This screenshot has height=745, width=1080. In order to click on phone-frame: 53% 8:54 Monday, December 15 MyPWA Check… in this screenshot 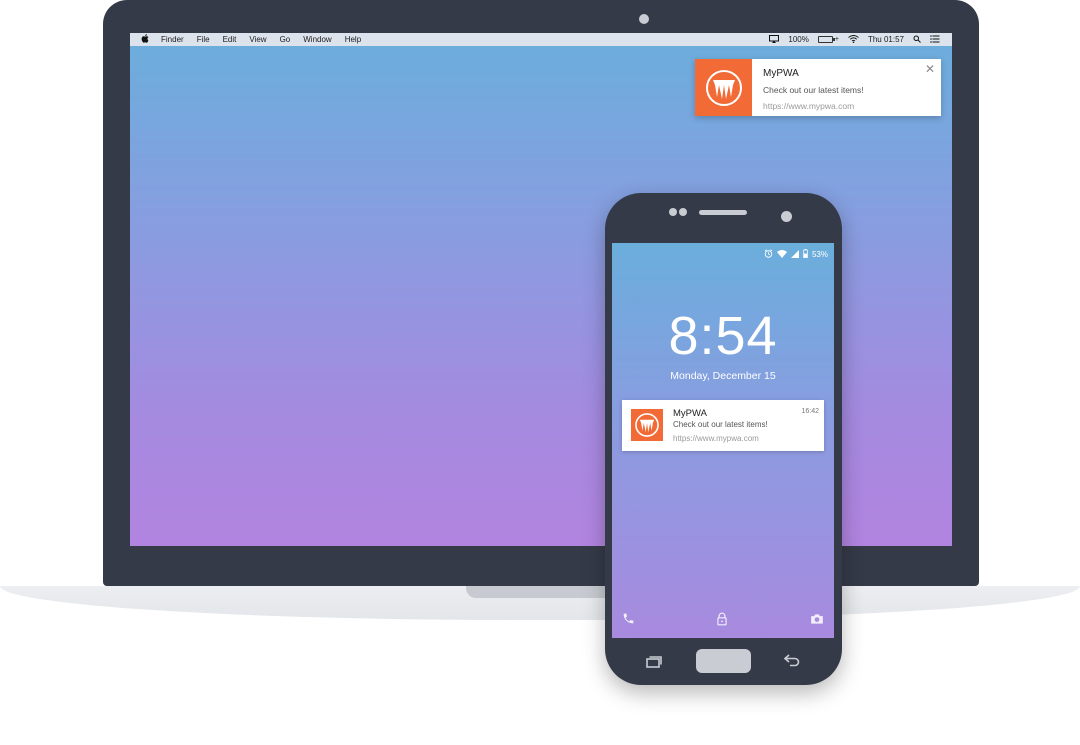, I will do `click(723, 439)`.